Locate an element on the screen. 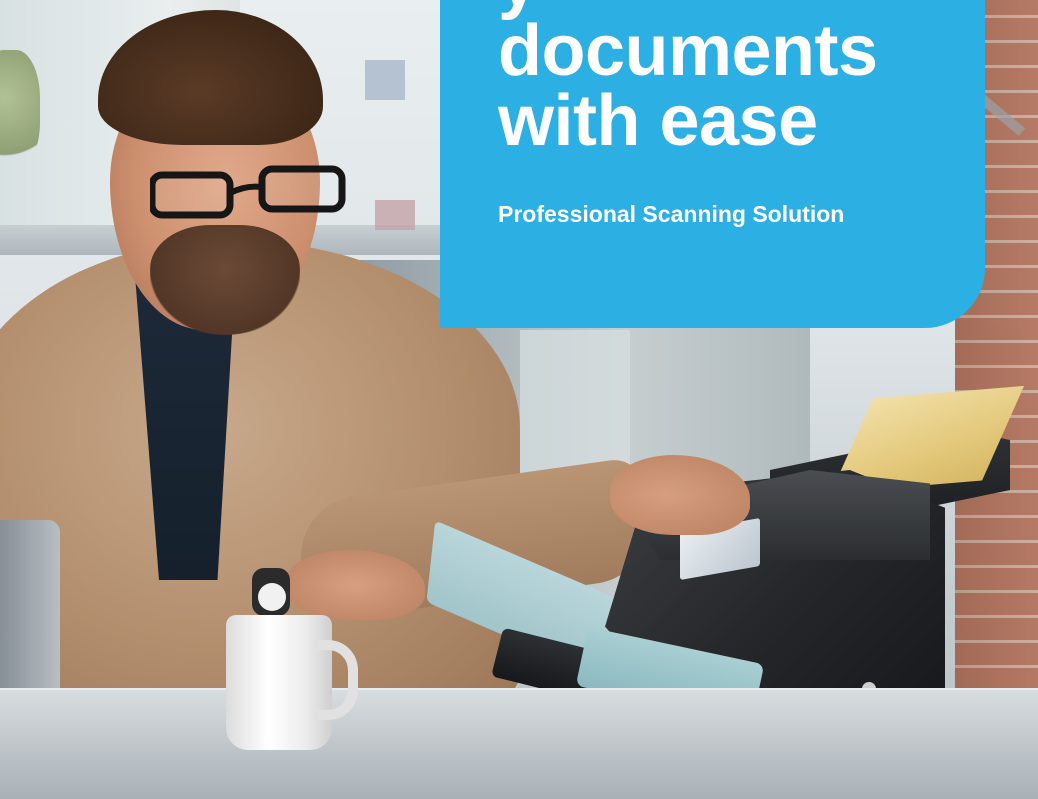 The height and width of the screenshot is (799, 1038). watch-face is located at coordinates (272, 597).